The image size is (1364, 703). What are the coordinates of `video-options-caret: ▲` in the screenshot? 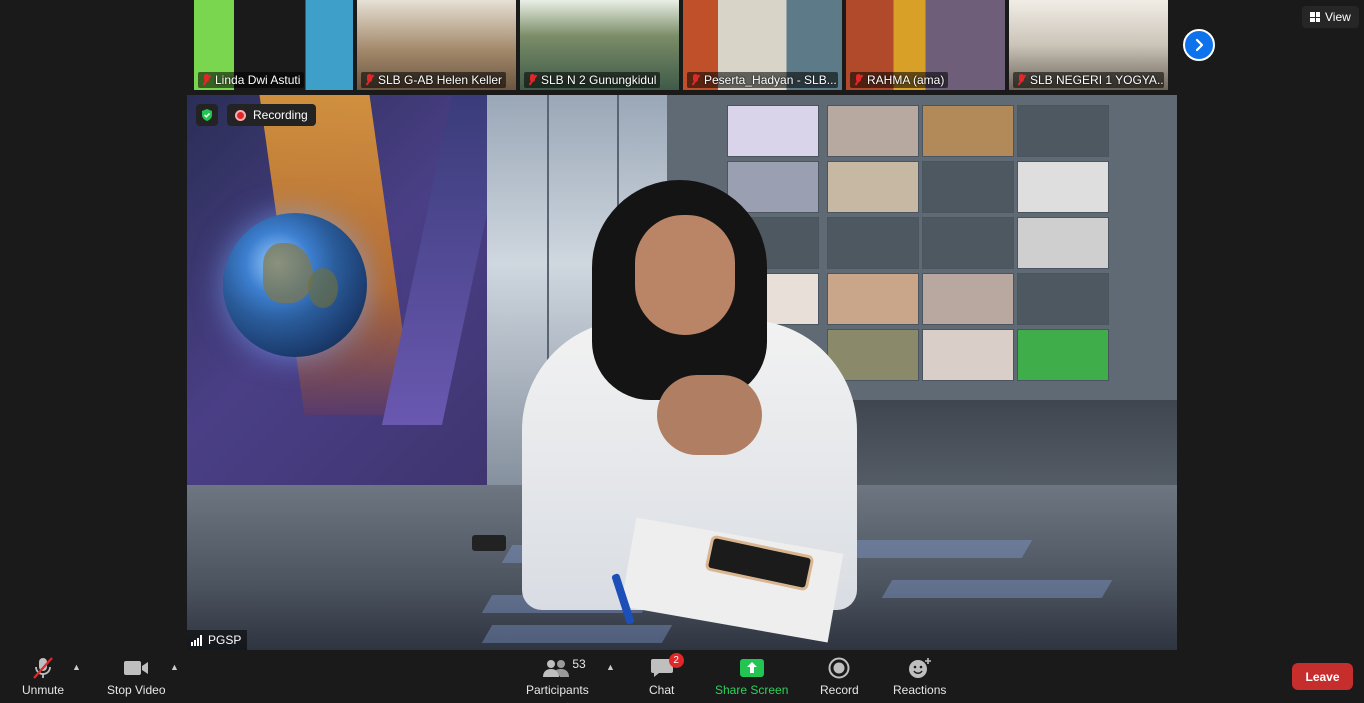 It's located at (174, 667).